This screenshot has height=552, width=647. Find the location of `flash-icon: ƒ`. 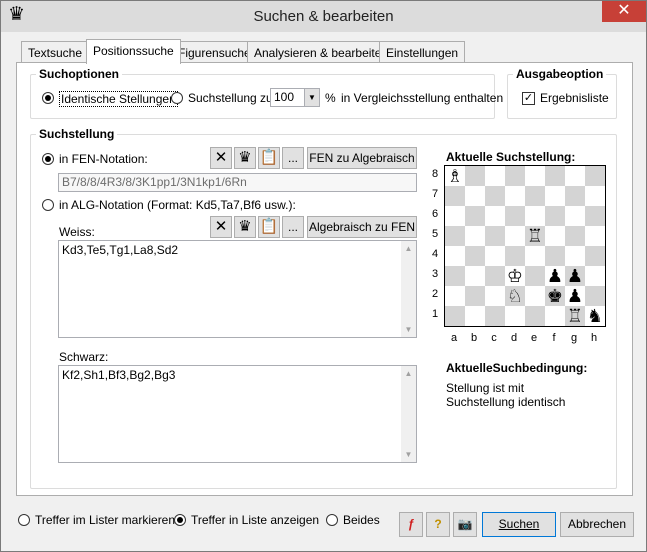

flash-icon: ƒ is located at coordinates (411, 524).